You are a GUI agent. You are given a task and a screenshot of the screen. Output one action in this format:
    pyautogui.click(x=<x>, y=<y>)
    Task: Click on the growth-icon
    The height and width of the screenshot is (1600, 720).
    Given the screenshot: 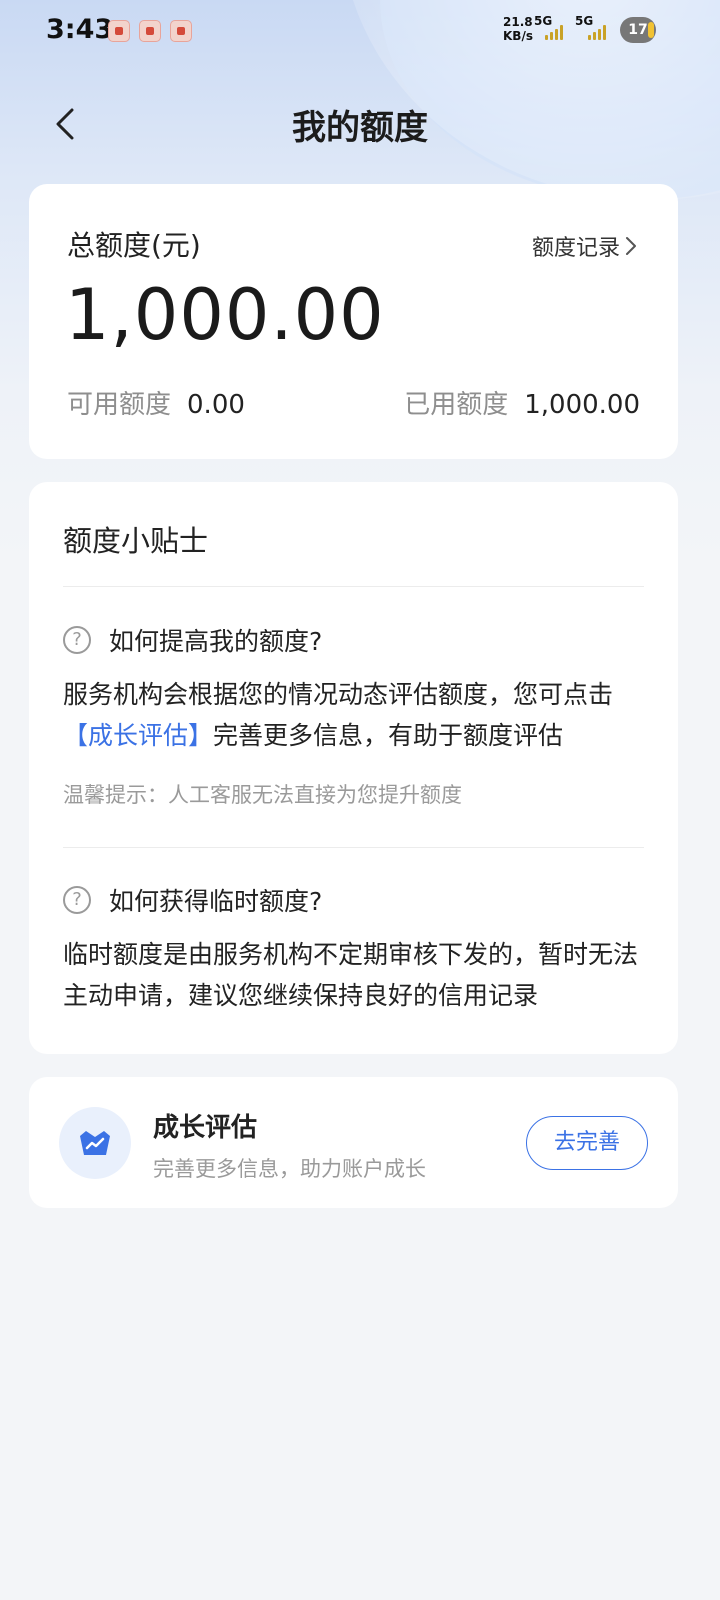 What is the action you would take?
    pyautogui.click(x=95, y=1143)
    